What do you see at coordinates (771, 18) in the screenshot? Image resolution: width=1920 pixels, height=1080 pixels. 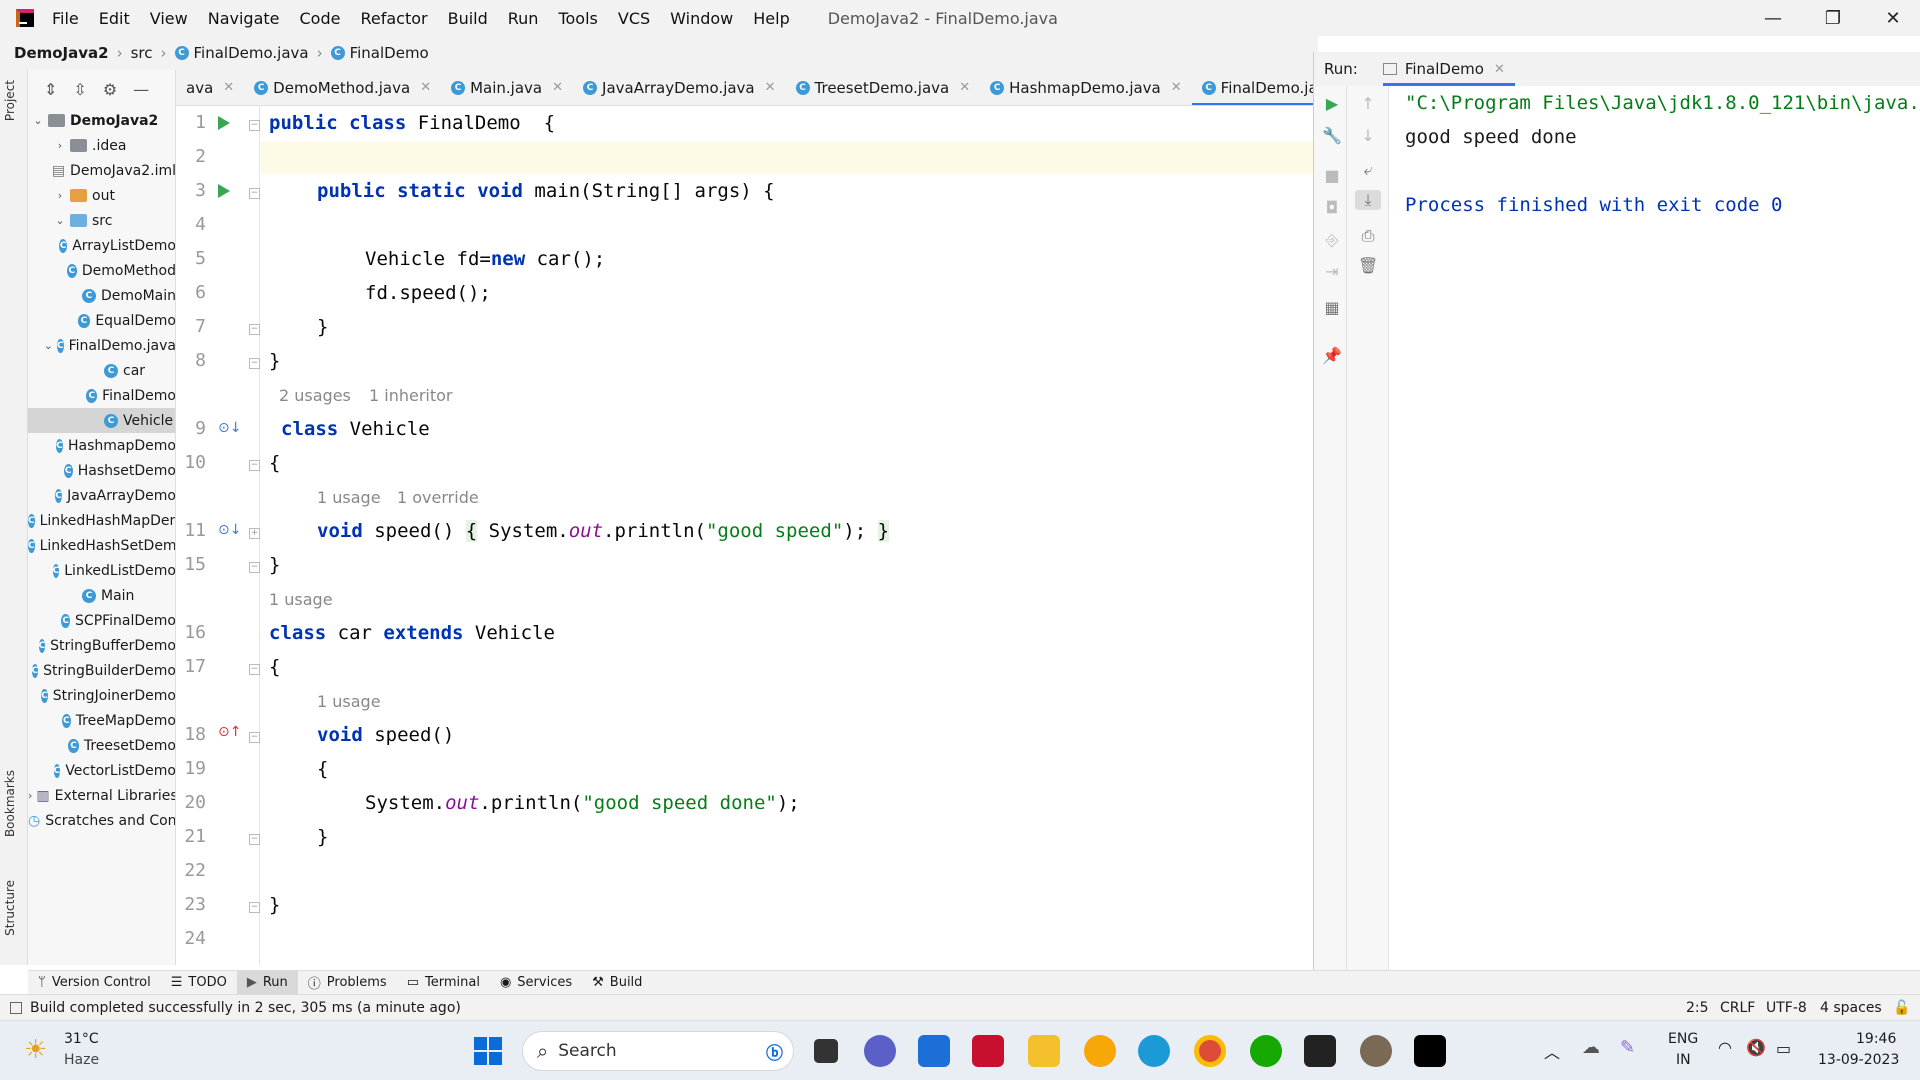 I see `menu-help: Help` at bounding box center [771, 18].